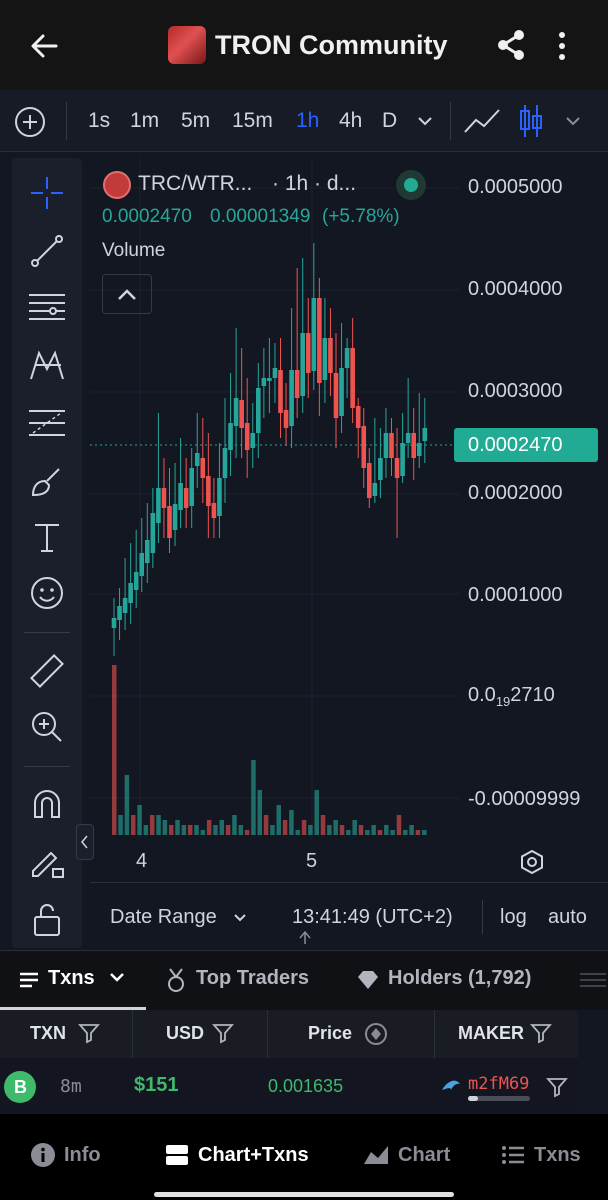  I want to click on buy-badge: B, so click(20, 1087).